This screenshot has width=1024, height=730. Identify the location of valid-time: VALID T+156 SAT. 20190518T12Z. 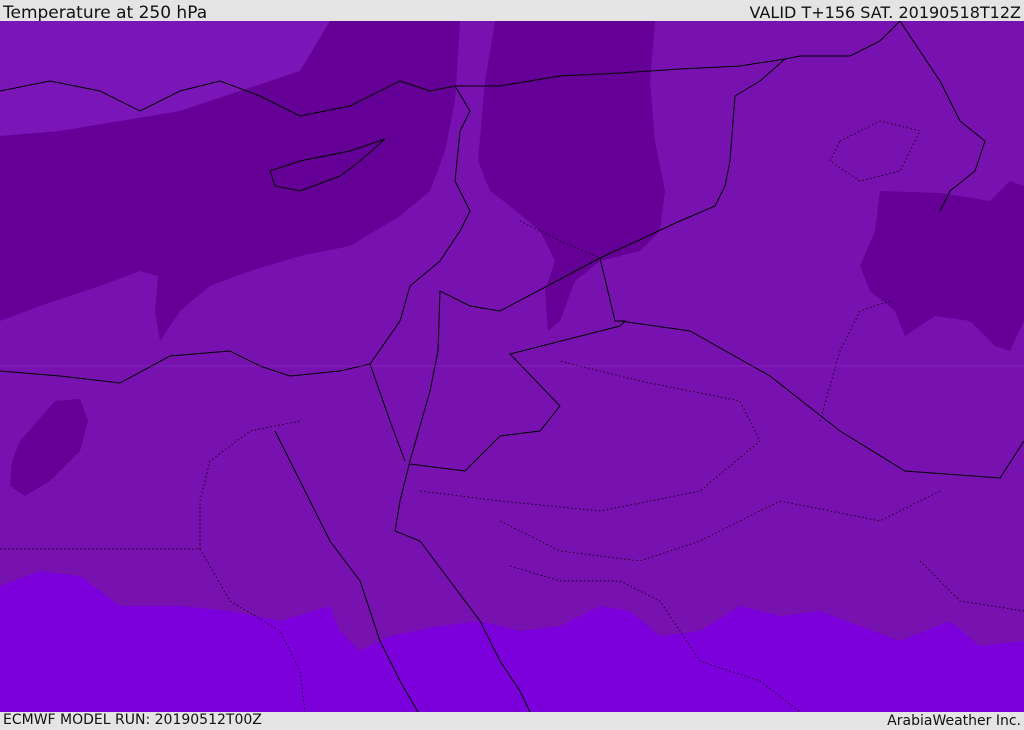
(885, 12).